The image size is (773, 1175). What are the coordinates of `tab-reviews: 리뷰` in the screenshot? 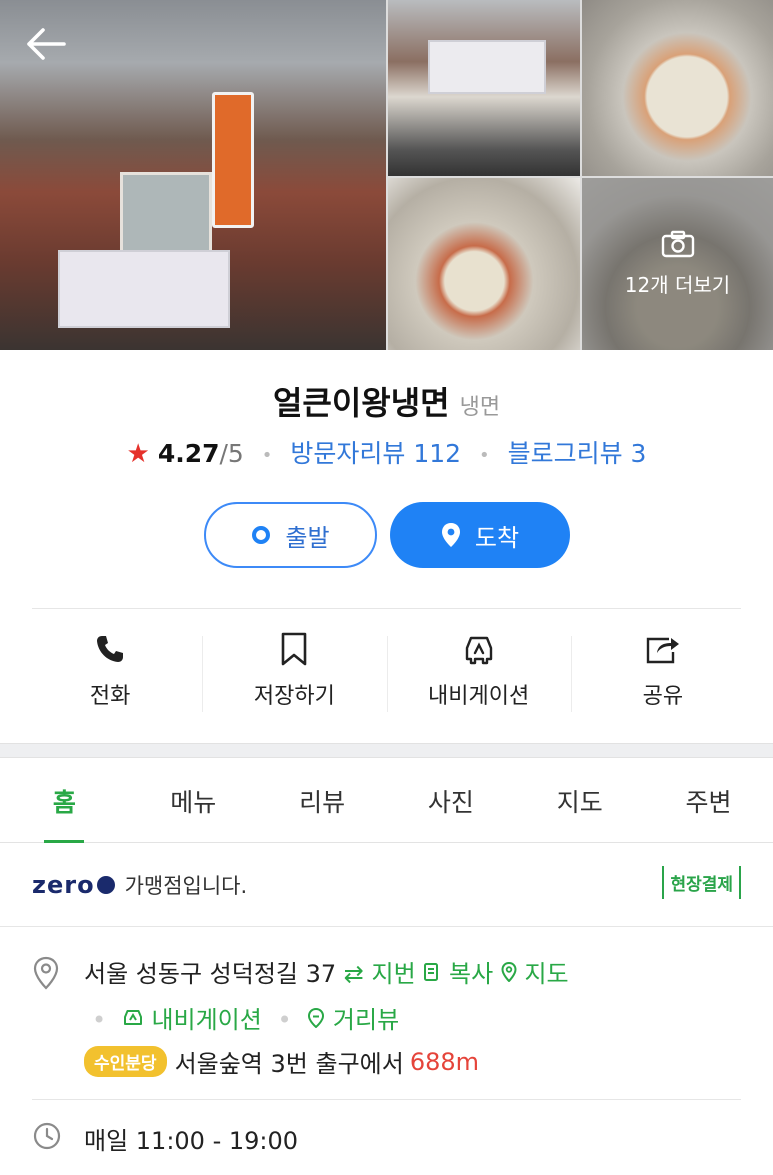 It's located at (322, 800).